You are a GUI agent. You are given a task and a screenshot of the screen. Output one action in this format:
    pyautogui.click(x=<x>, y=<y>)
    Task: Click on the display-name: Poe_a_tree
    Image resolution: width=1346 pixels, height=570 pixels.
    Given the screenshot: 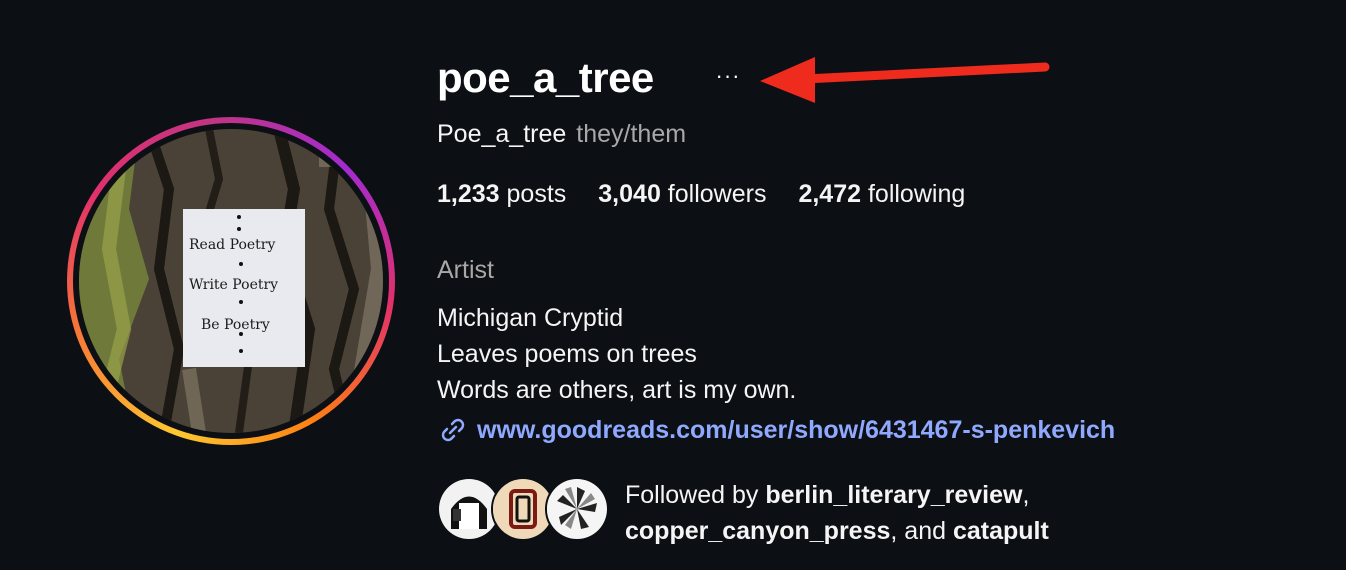 What is the action you would take?
    pyautogui.click(x=502, y=134)
    